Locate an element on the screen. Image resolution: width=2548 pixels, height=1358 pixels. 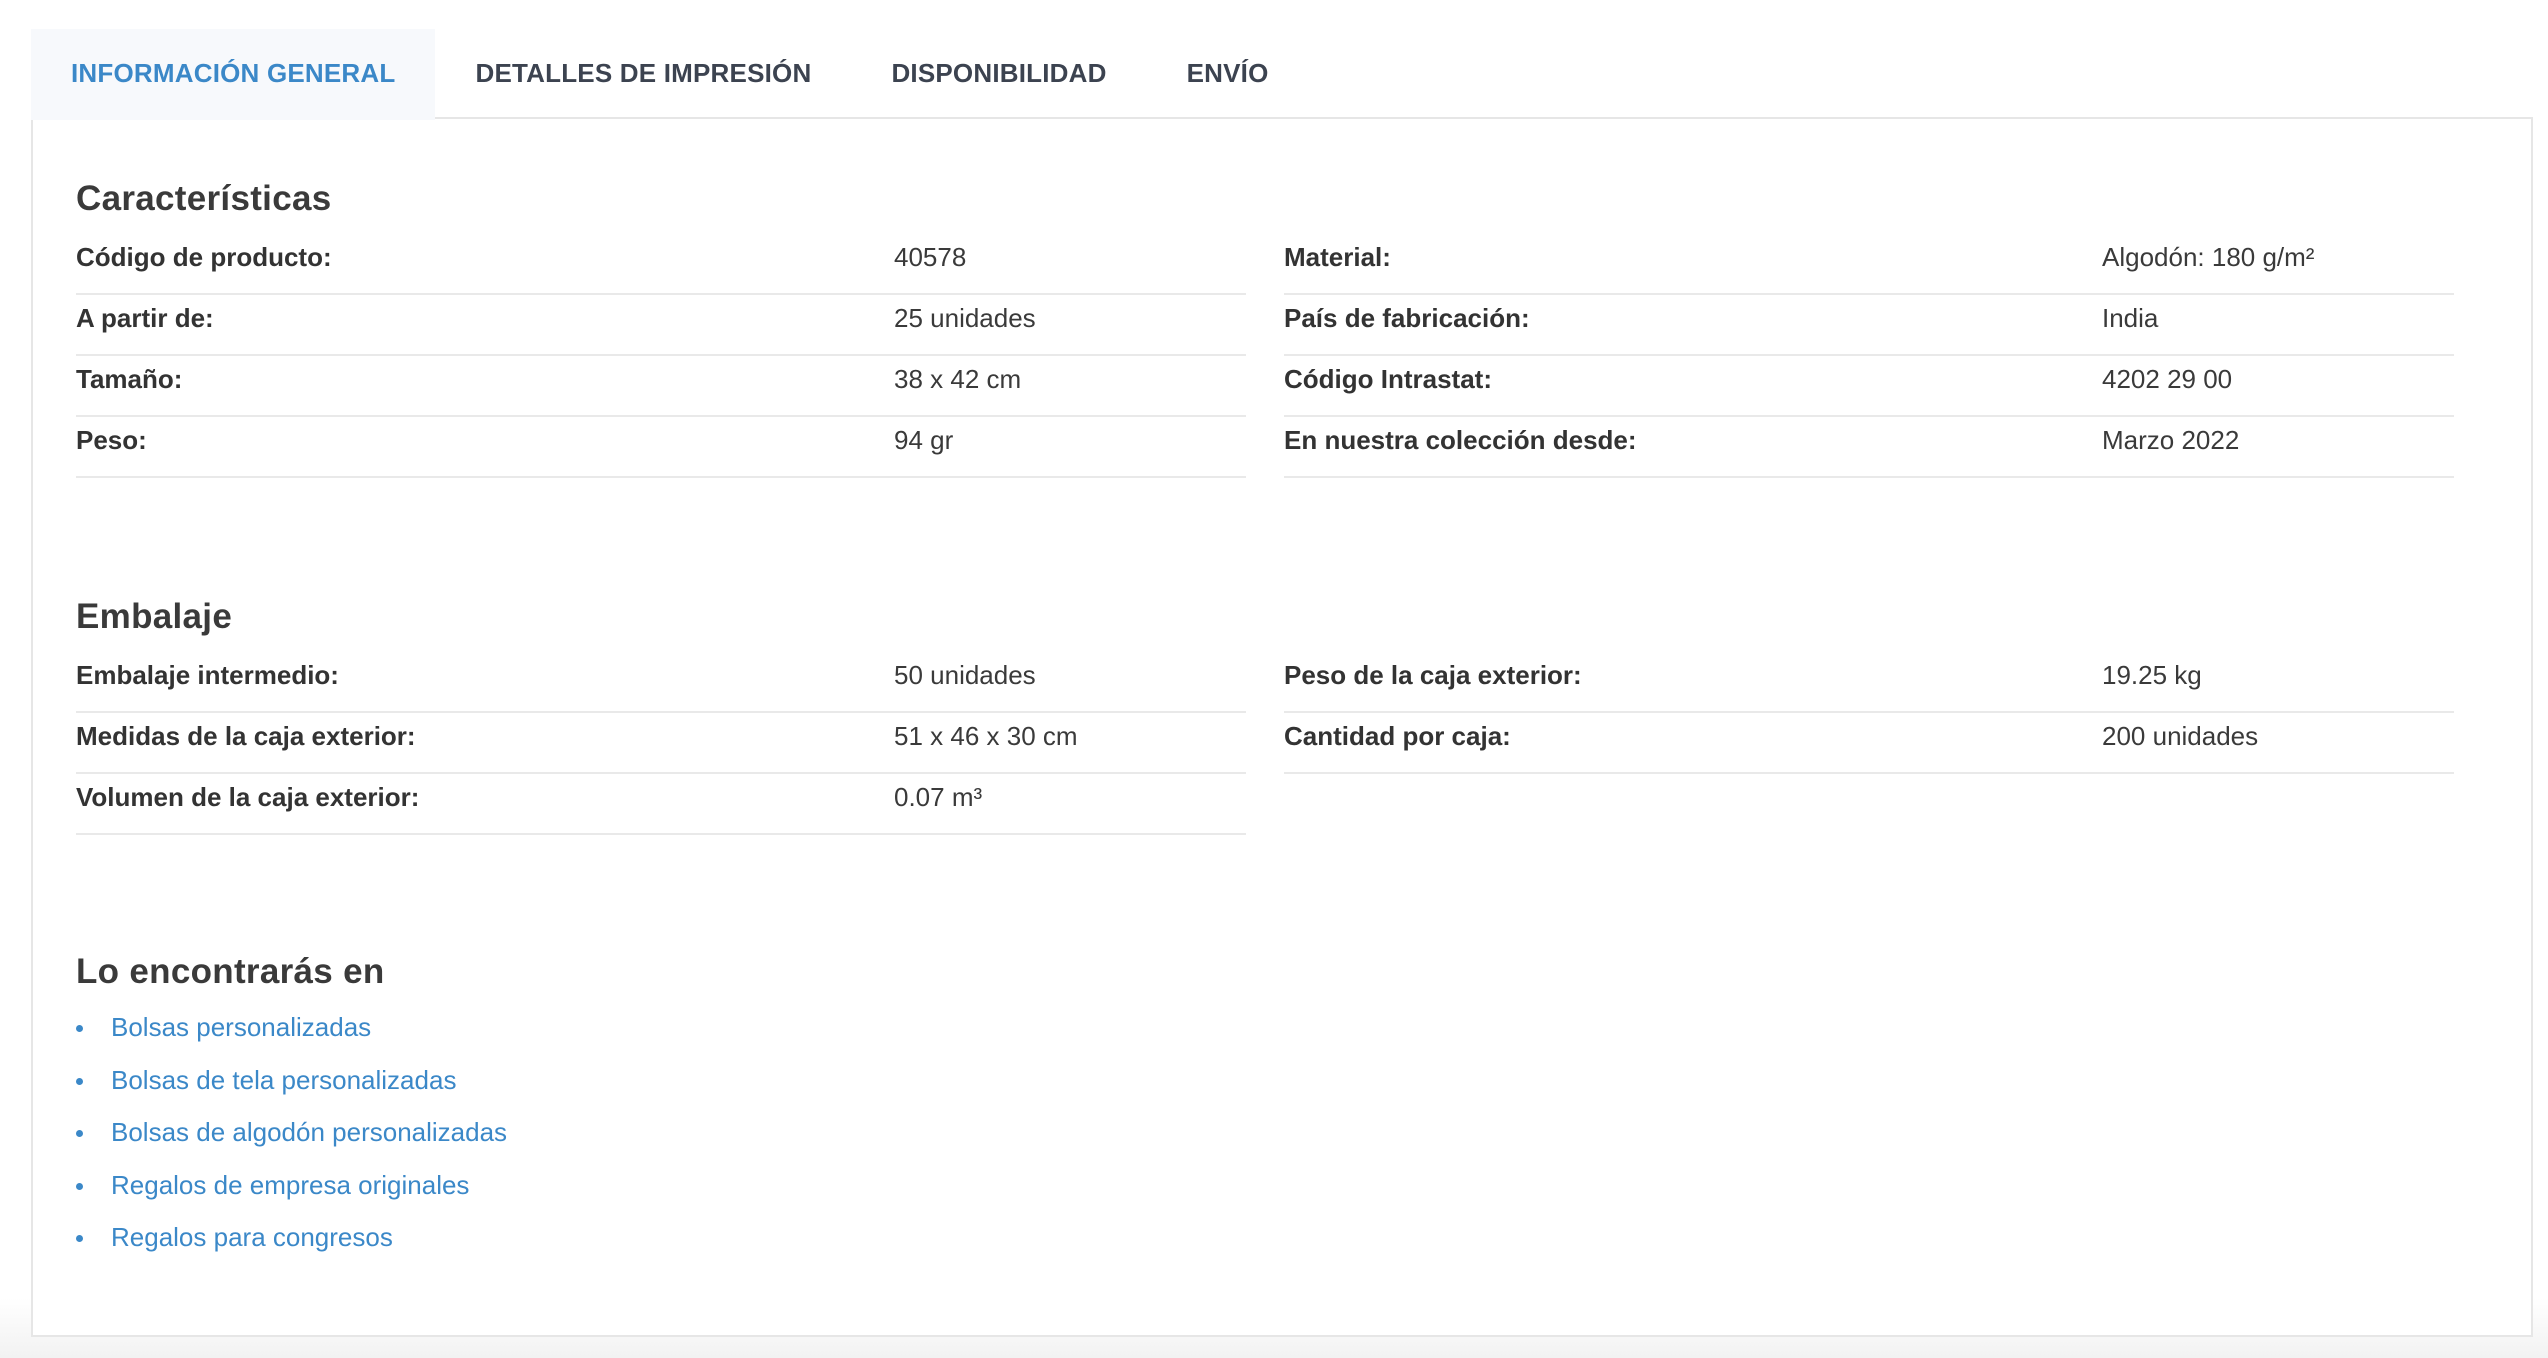
tab-informacion-general: INFORMACIÓN GENERAL is located at coordinates (233, 74).